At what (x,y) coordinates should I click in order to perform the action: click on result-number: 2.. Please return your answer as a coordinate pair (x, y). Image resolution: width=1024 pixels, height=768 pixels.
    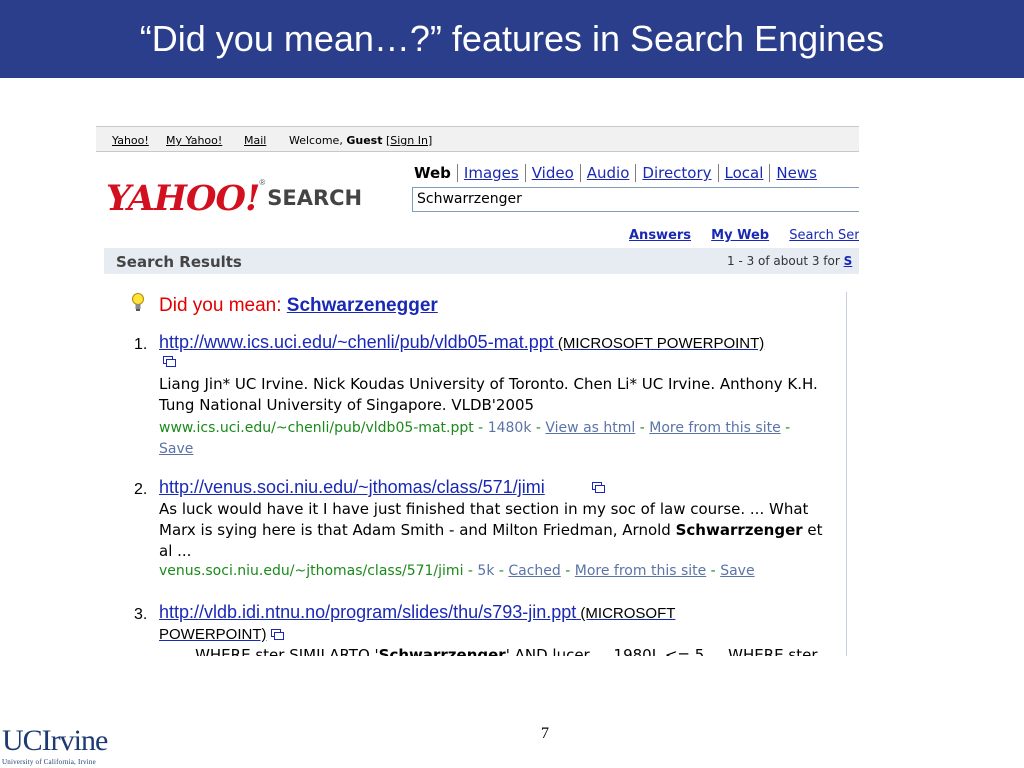
    Looking at the image, I should click on (141, 489).